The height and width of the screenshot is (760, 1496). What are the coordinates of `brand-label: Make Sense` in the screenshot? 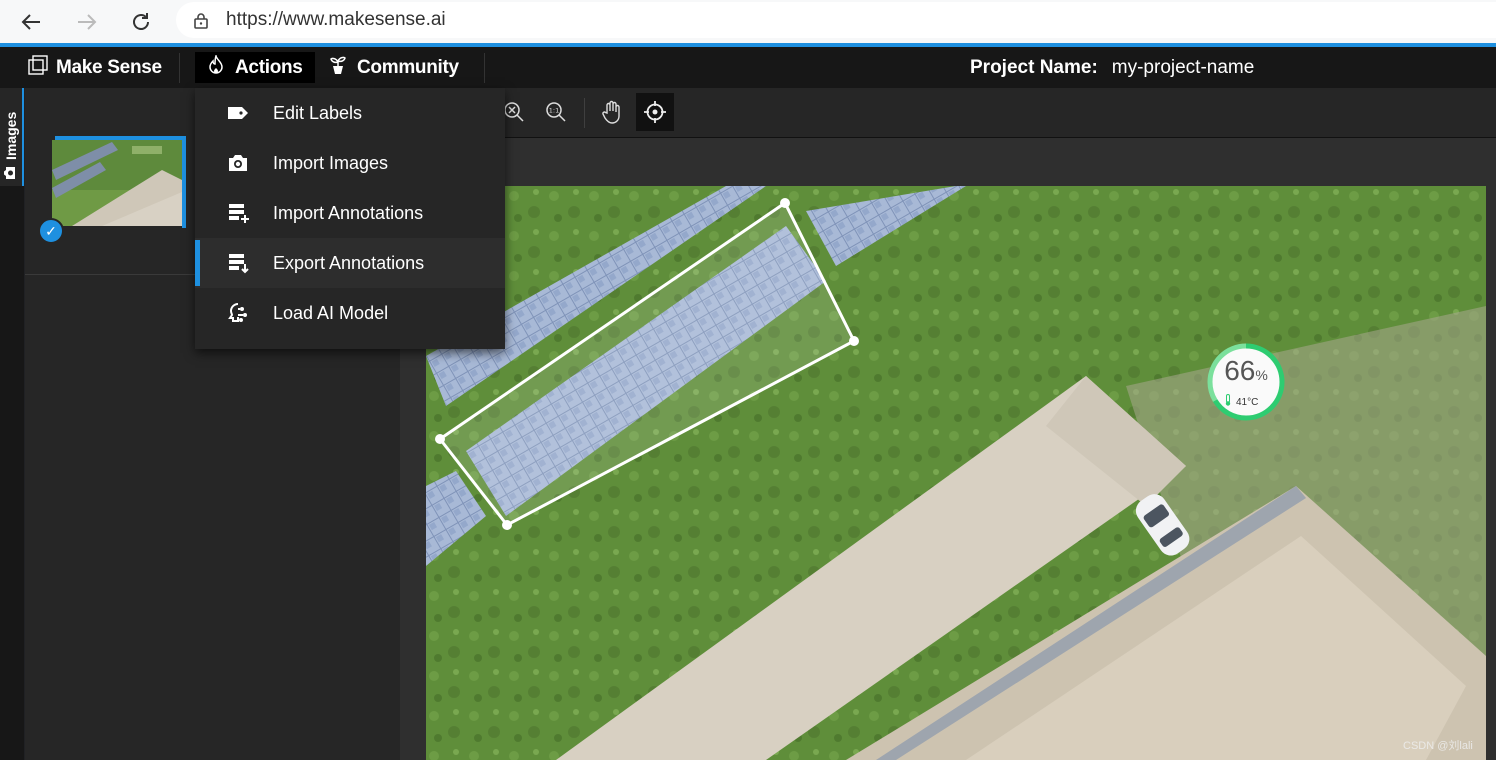 It's located at (109, 67).